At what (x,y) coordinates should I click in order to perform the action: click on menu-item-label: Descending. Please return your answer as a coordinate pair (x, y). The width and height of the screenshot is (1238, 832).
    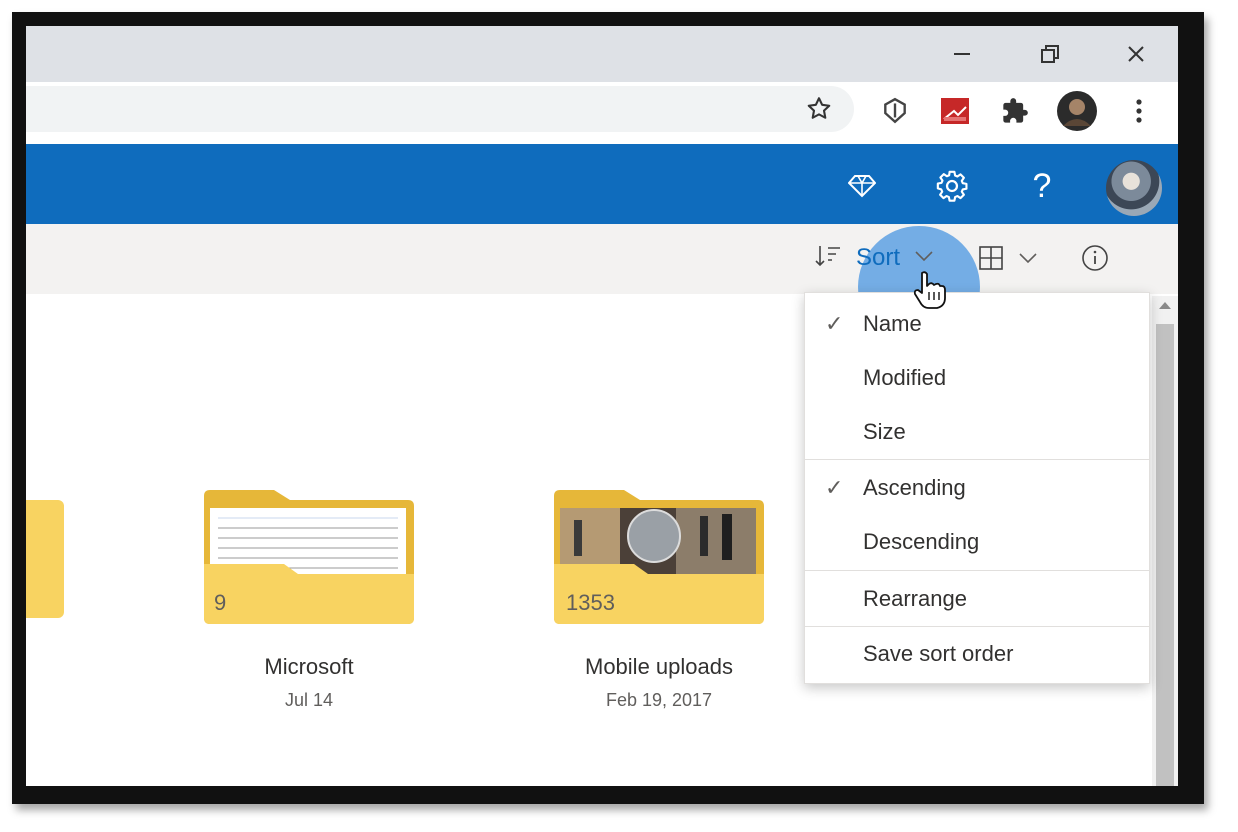
    Looking at the image, I should click on (921, 541).